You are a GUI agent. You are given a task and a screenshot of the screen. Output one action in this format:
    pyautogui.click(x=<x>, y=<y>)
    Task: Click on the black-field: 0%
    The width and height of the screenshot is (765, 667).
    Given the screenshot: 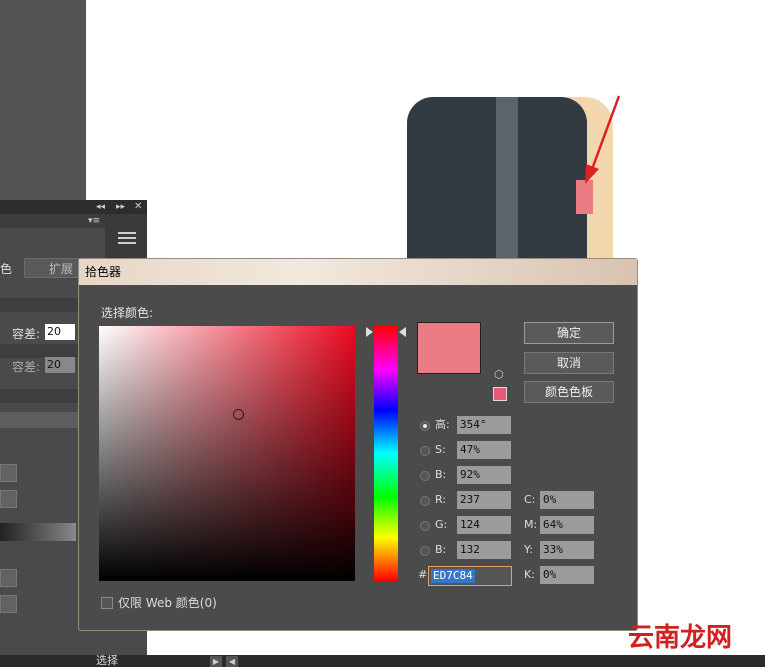 What is the action you would take?
    pyautogui.click(x=567, y=575)
    